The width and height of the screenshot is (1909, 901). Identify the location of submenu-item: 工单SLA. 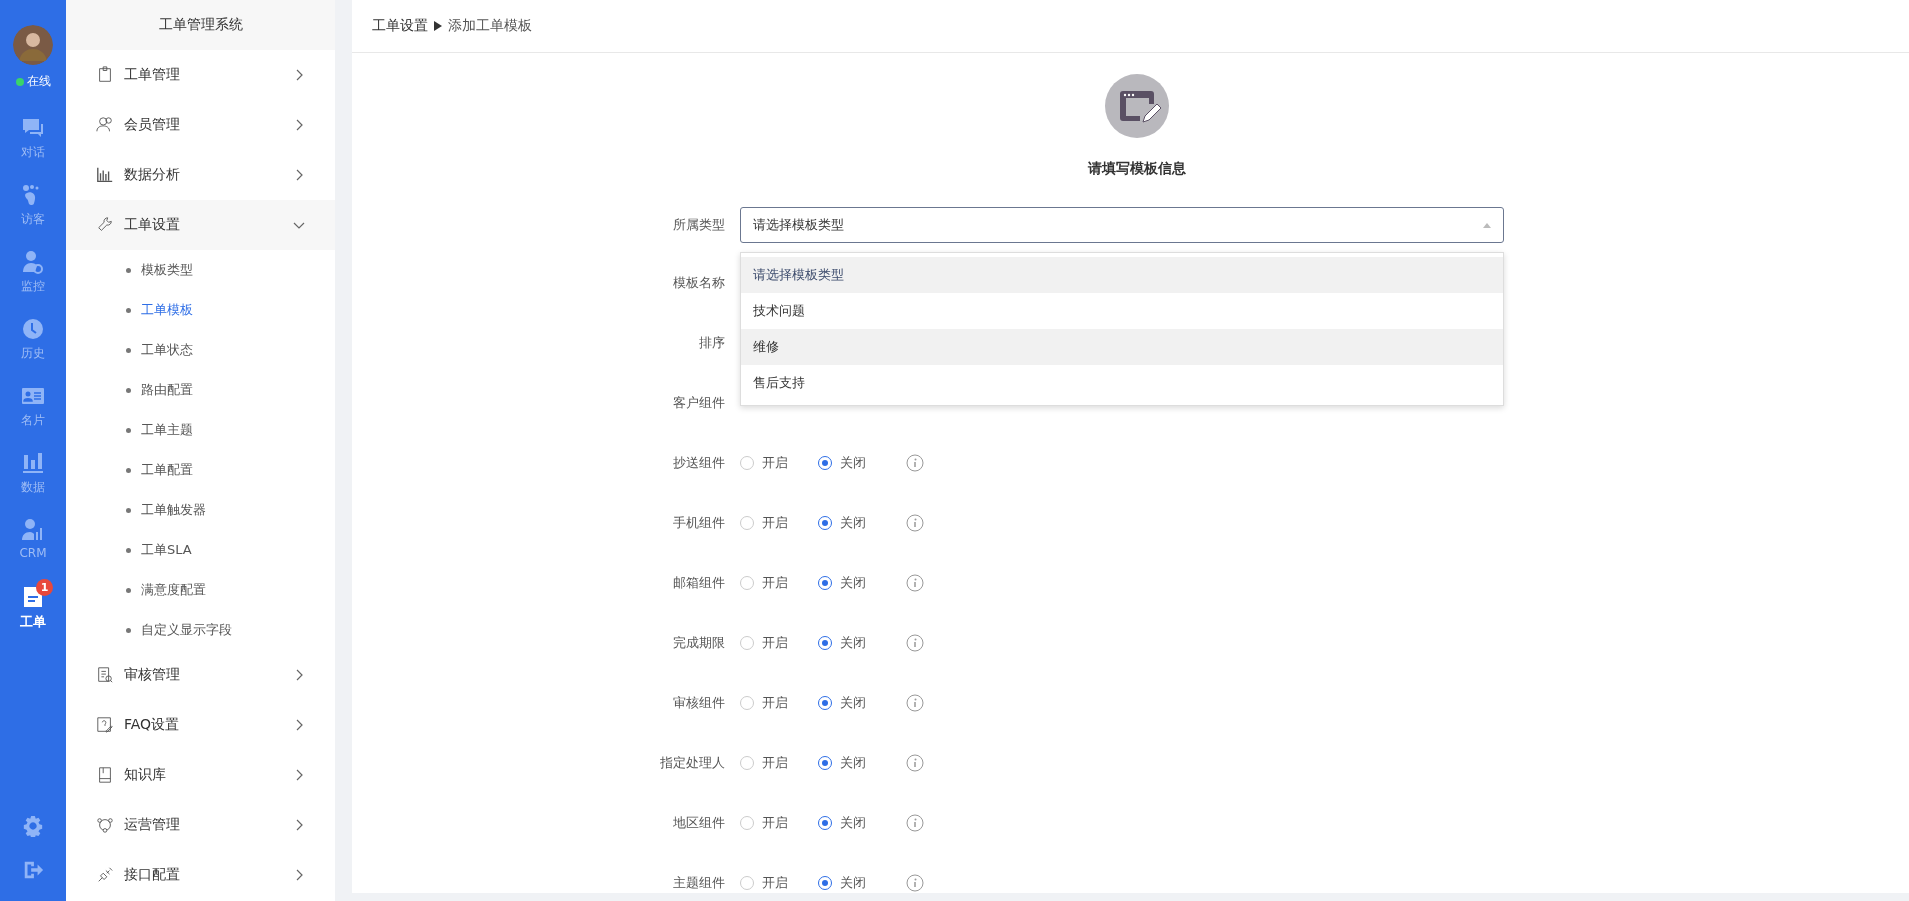
(200, 550).